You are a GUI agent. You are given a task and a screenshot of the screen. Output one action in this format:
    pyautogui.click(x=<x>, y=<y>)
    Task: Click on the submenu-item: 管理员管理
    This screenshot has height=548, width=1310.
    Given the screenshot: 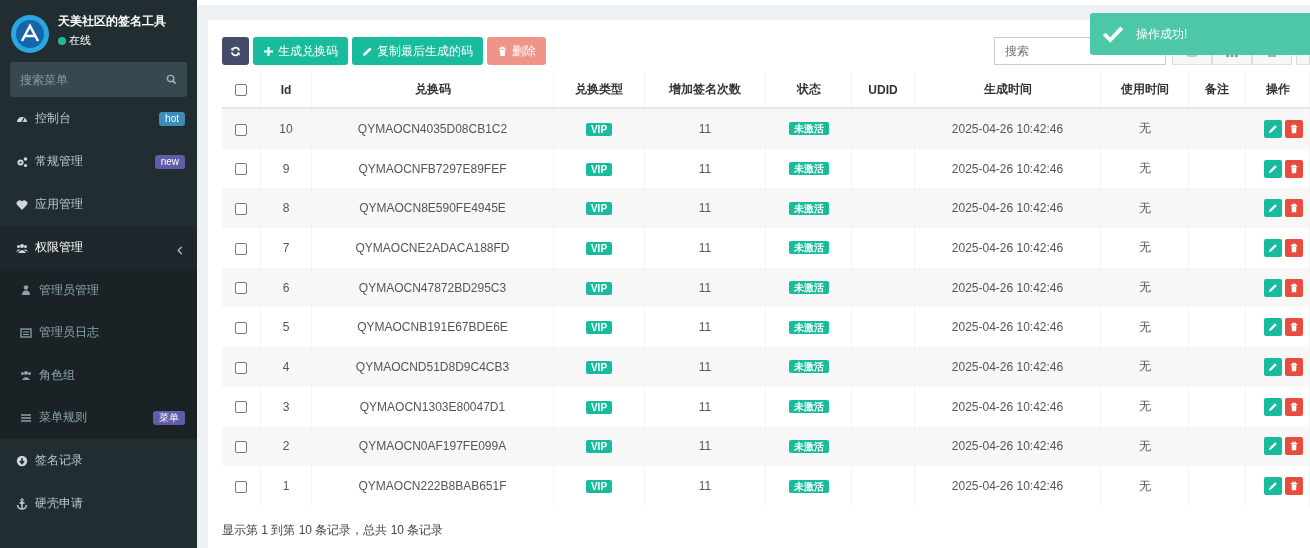 What is the action you would take?
    pyautogui.click(x=98, y=290)
    